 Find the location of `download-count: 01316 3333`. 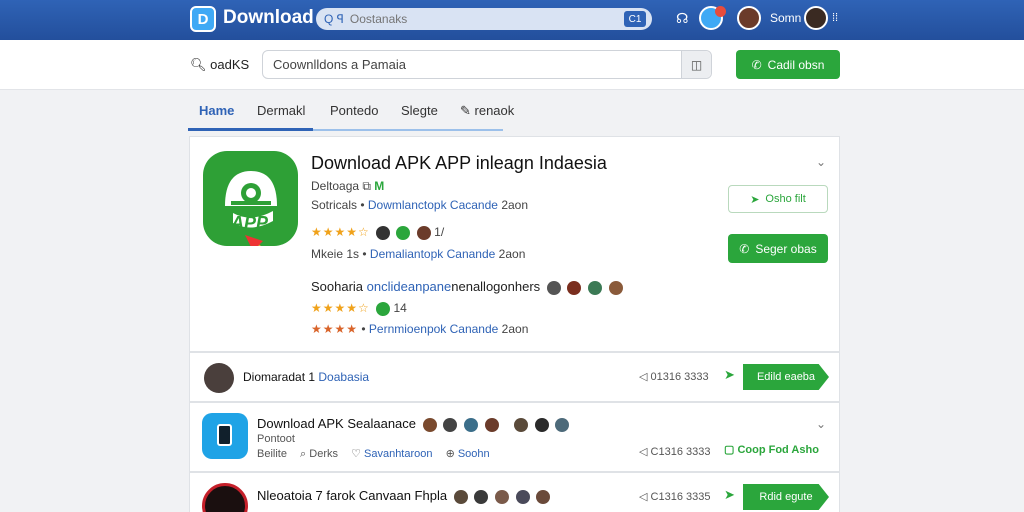

download-count: 01316 3333 is located at coordinates (679, 377).